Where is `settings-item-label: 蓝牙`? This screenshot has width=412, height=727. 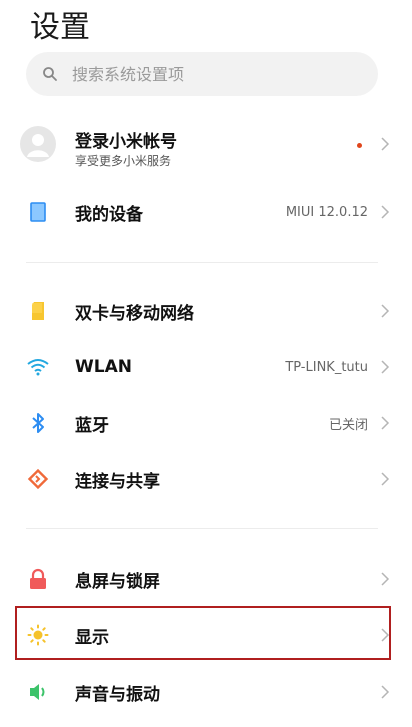 settings-item-label: 蓝牙 is located at coordinates (92, 425).